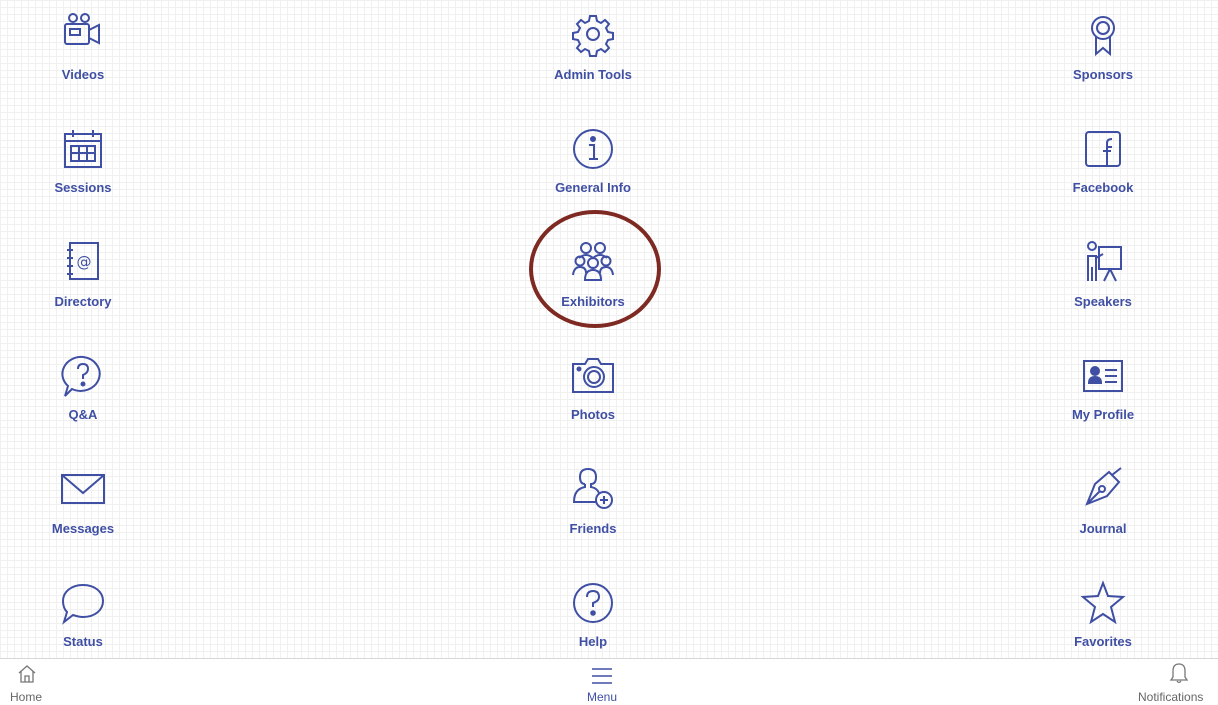 This screenshot has height=705, width=1218. I want to click on bell-icon, so click(1179, 675).